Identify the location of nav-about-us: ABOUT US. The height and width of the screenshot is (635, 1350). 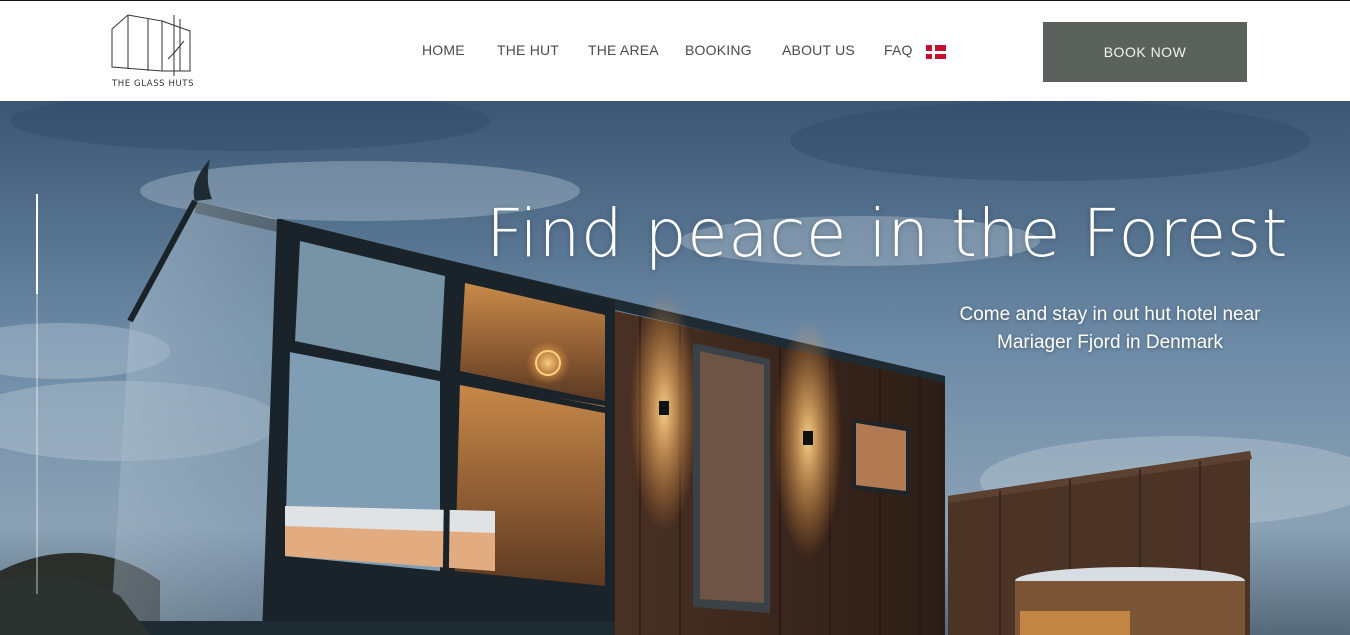
(818, 50).